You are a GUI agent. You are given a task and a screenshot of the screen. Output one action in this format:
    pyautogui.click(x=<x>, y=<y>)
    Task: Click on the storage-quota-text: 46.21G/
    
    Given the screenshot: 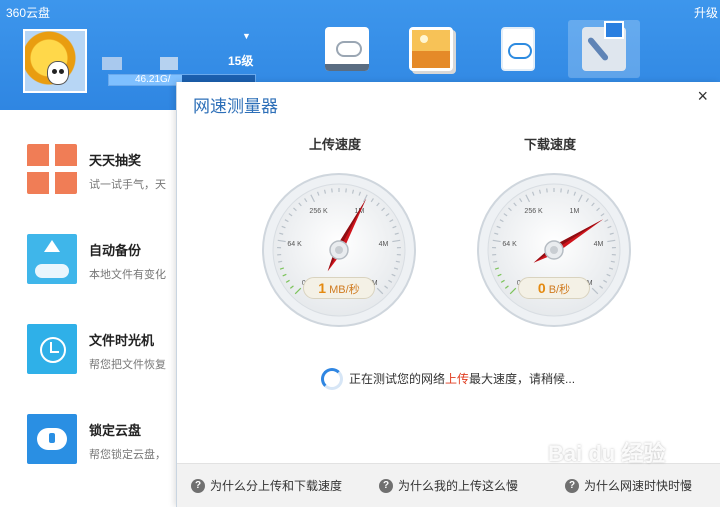 What is the action you would take?
    pyautogui.click(x=153, y=79)
    